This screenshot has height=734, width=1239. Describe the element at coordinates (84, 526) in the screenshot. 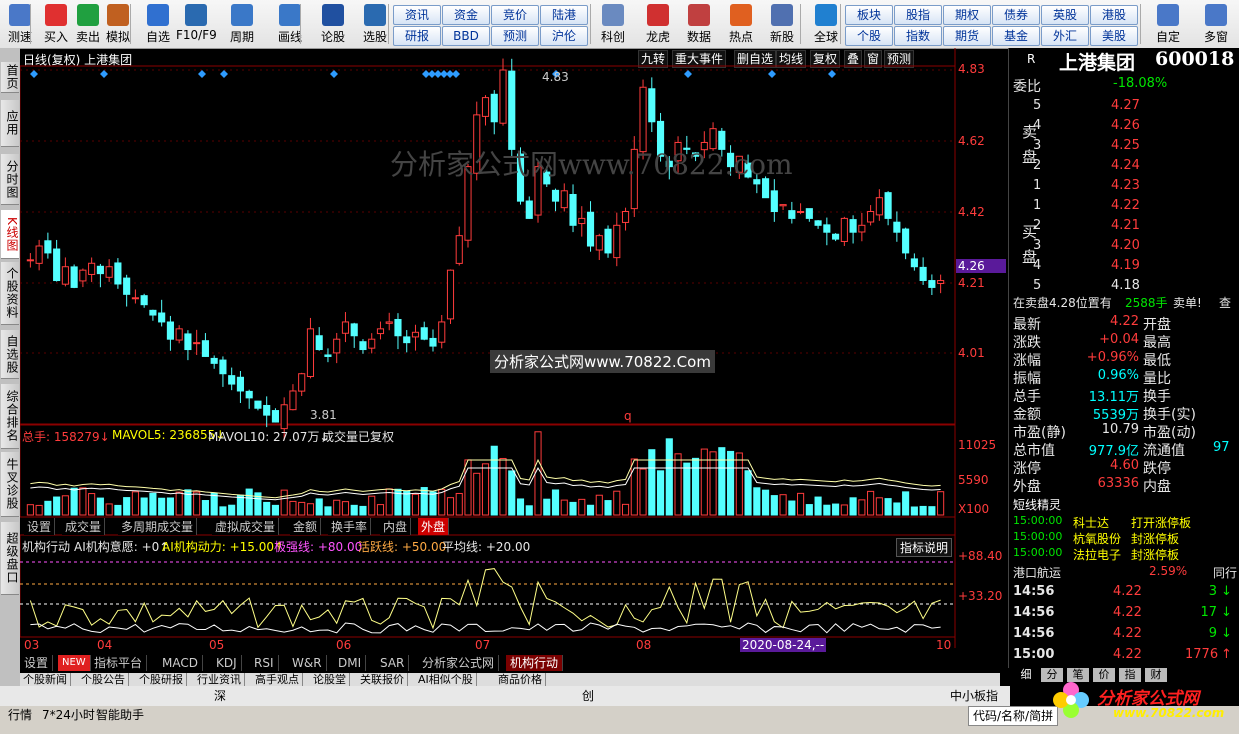

I see `volume-tab-1: 成交量` at that location.